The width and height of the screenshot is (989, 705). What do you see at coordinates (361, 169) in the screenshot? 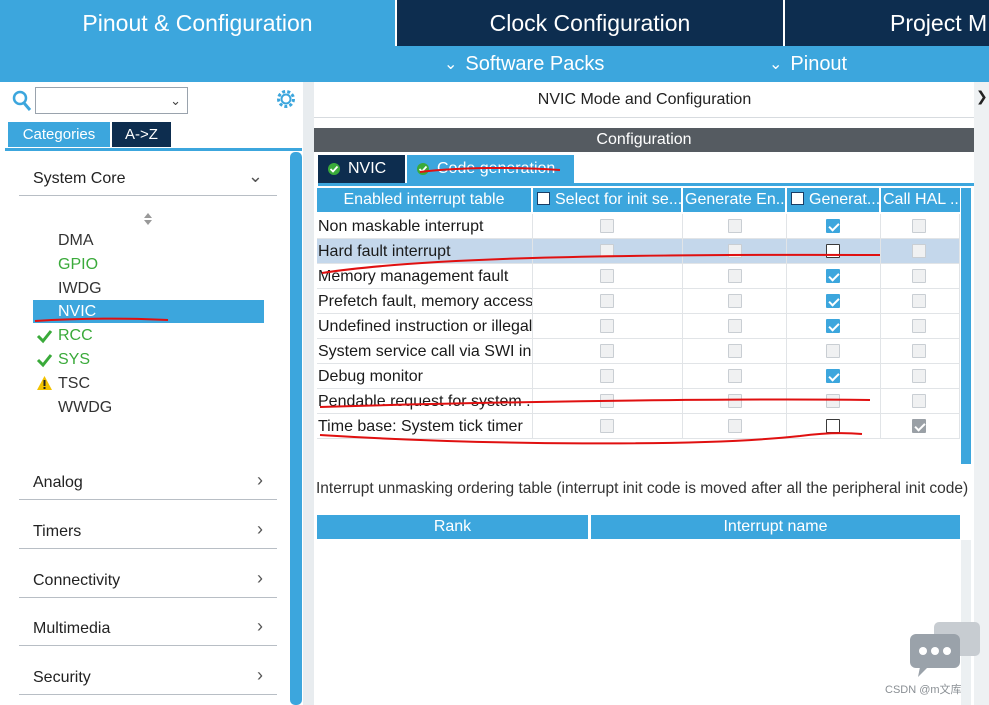
I see `tab-nvic: NVIC` at bounding box center [361, 169].